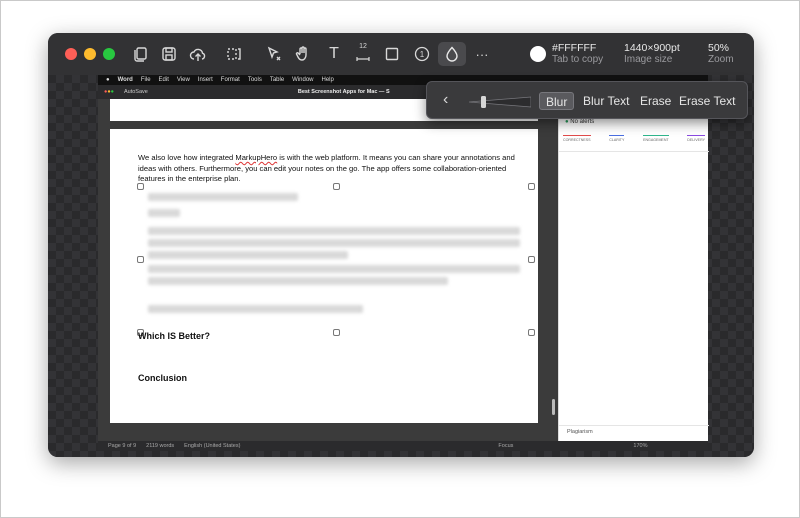  Describe the element at coordinates (163, 80) in the screenshot. I see `menu-edit: Edit` at that location.